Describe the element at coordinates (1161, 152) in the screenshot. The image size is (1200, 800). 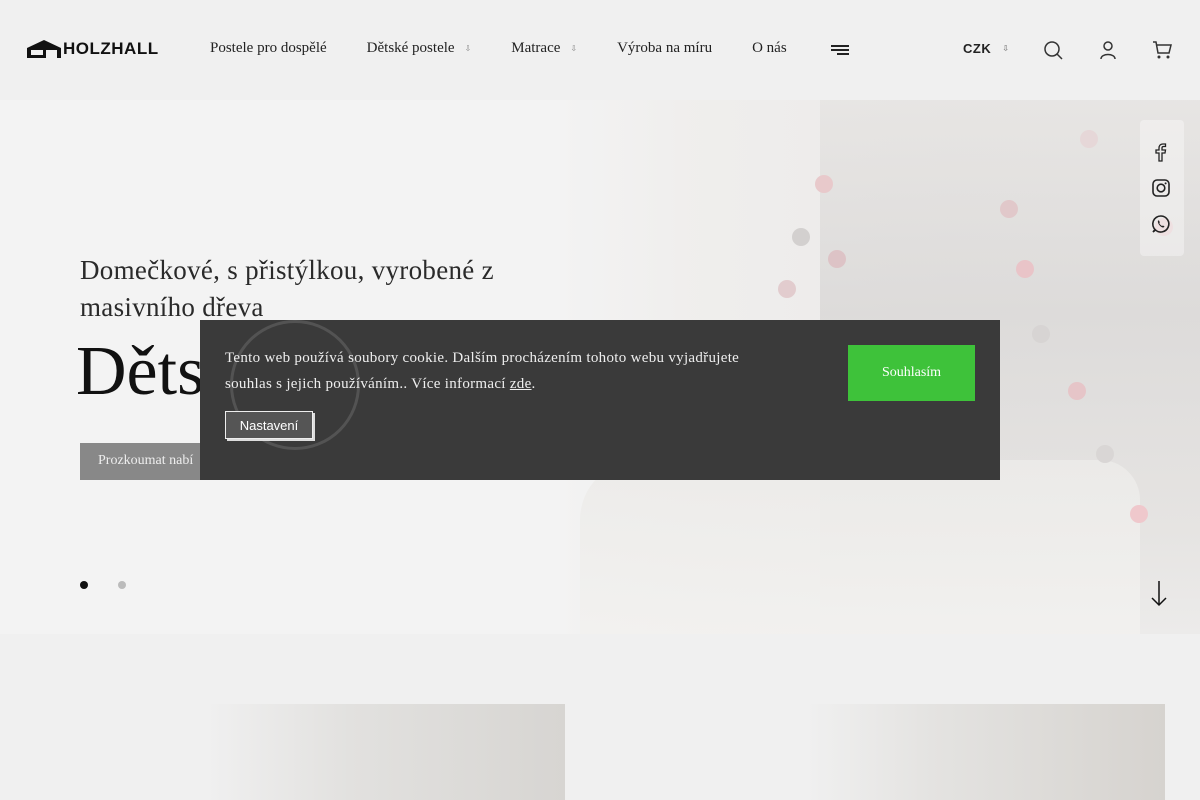
I see `facebook-icon` at that location.